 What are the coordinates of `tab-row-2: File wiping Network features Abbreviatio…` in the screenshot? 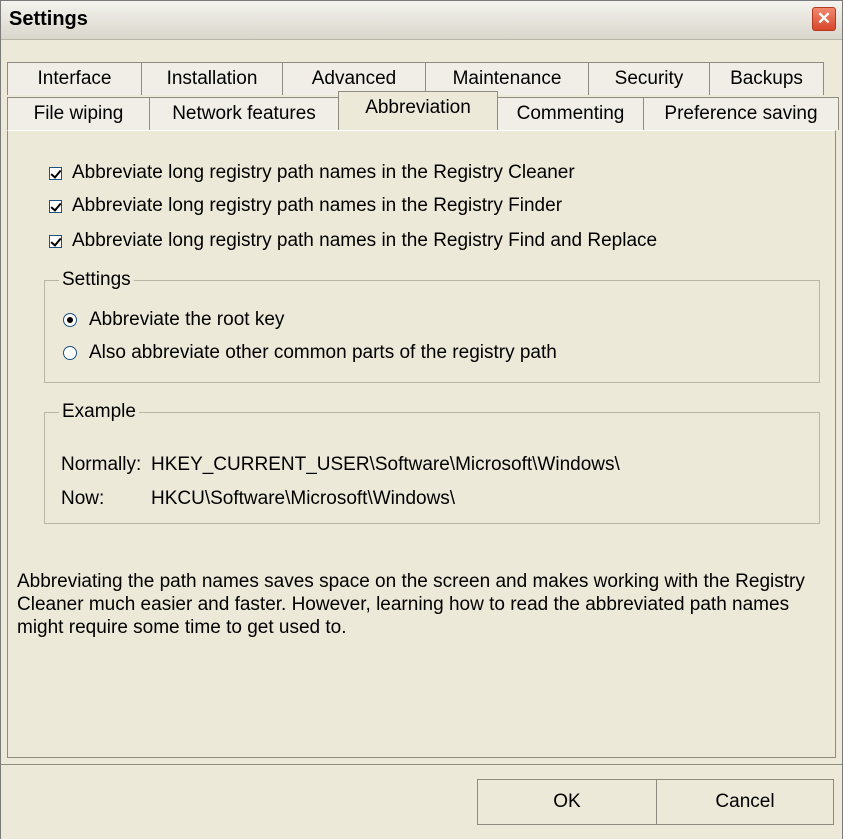 It's located at (423, 110).